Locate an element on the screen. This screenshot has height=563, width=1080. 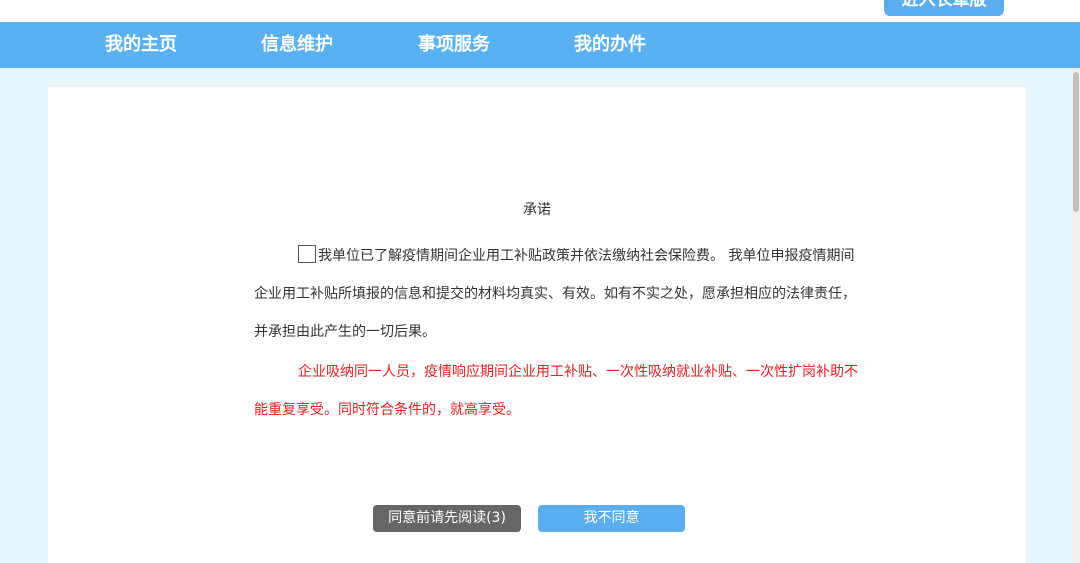
scrollbar-thumb is located at coordinates (1076, 142).